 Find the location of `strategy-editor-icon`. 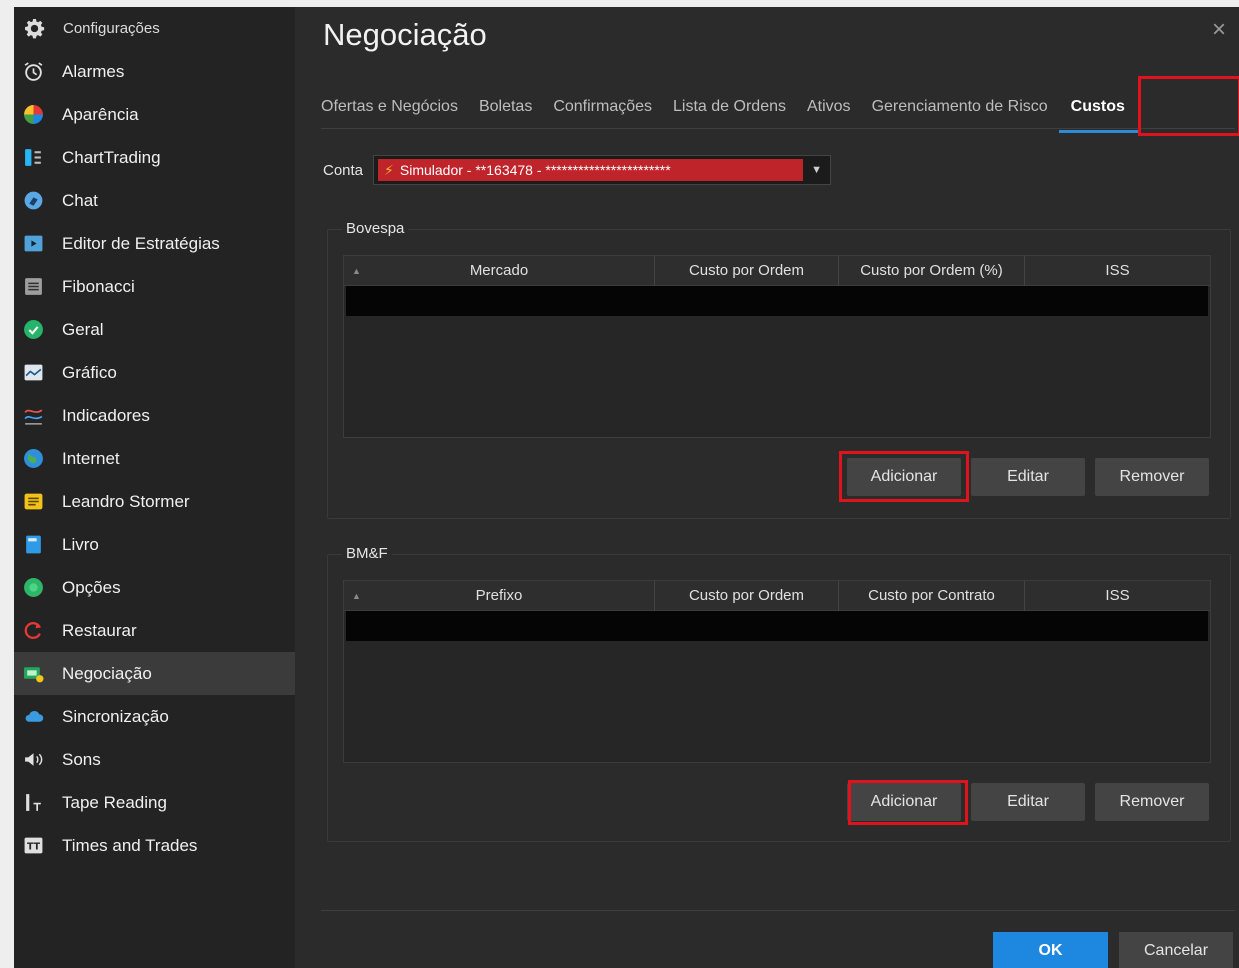

strategy-editor-icon is located at coordinates (33, 243).